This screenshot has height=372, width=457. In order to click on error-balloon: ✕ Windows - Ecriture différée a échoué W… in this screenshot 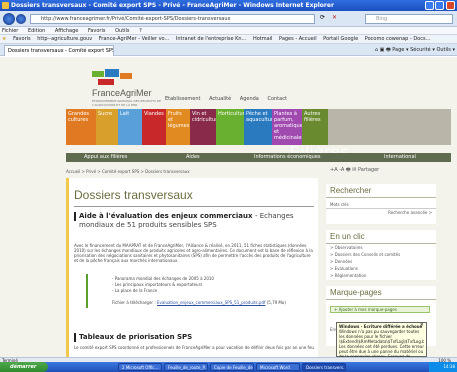, I will do `click(381, 339)`.